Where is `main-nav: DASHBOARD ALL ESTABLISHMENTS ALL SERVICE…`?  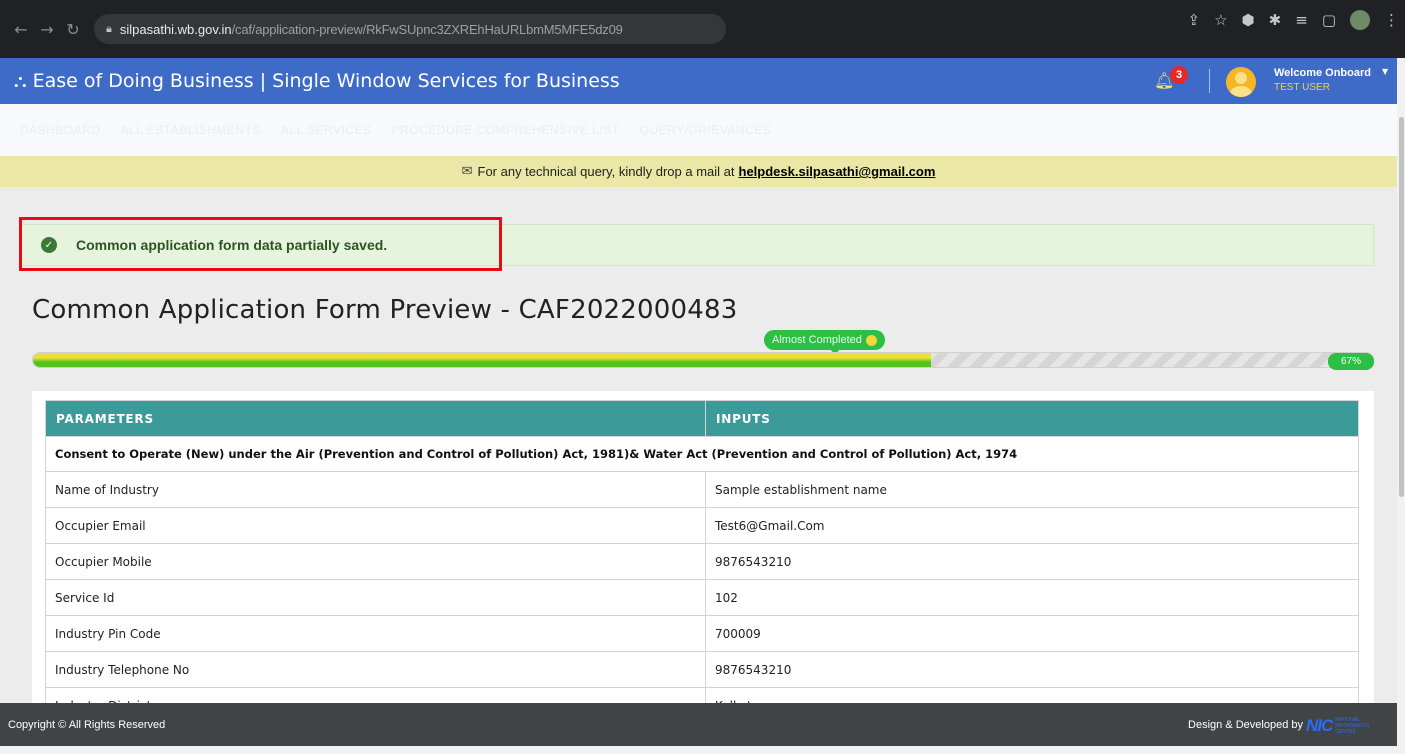 main-nav: DASHBOARD ALL ESTABLISHMENTS ALL SERVICE… is located at coordinates (698, 130).